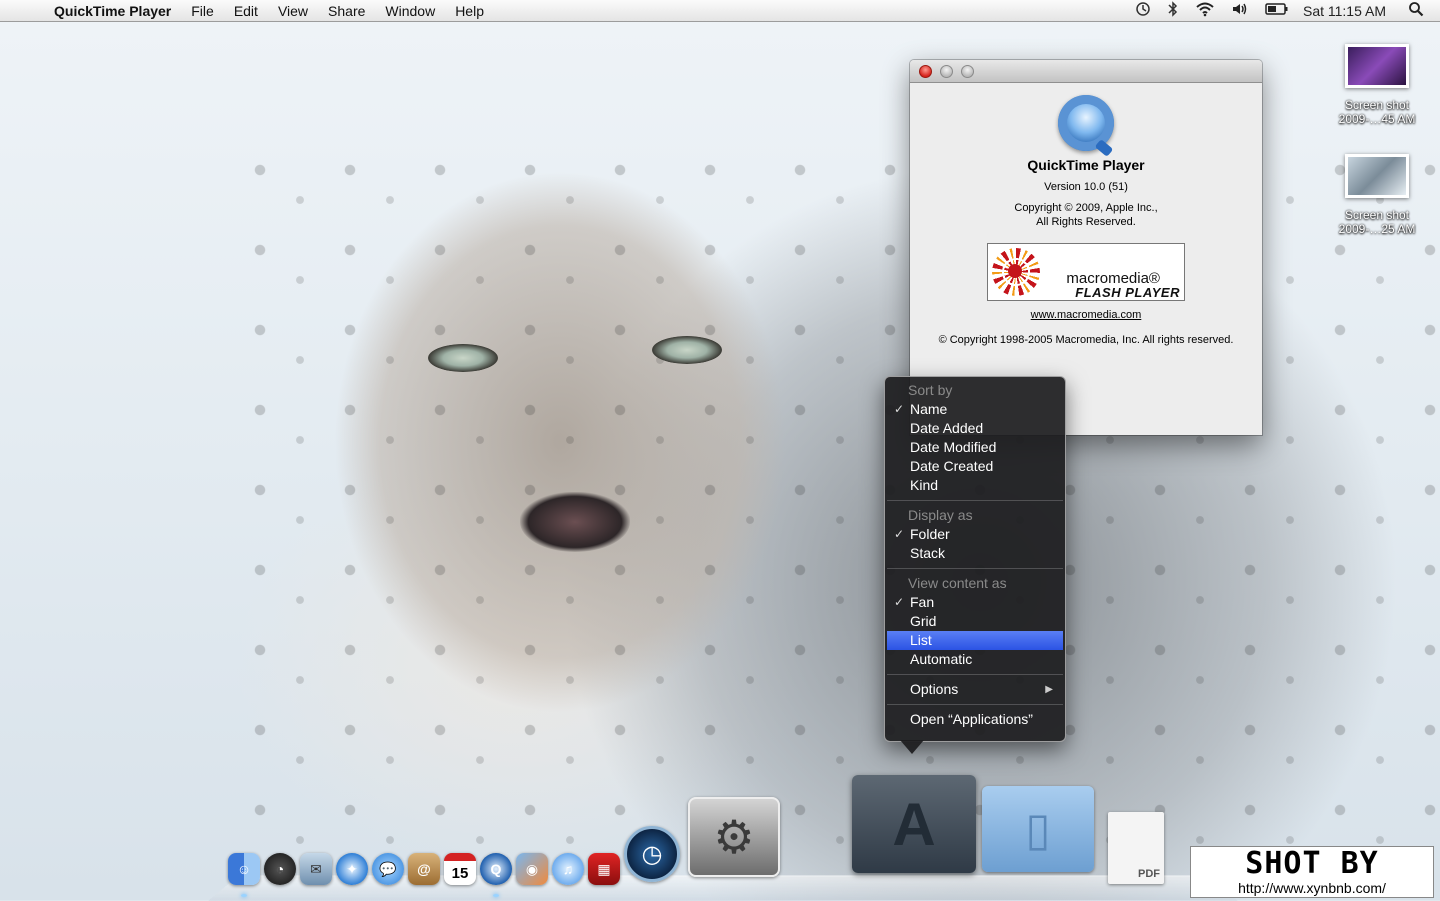  Describe the element at coordinates (1086, 187) in the screenshot. I see `app-version: Version 10.0 (51)` at that location.